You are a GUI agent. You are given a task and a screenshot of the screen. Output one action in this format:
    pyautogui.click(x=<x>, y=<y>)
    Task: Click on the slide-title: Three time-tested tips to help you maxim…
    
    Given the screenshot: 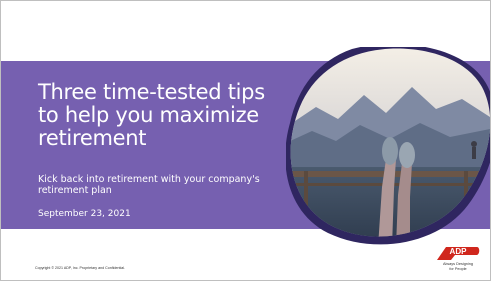 What is the action you would take?
    pyautogui.click(x=151, y=115)
    